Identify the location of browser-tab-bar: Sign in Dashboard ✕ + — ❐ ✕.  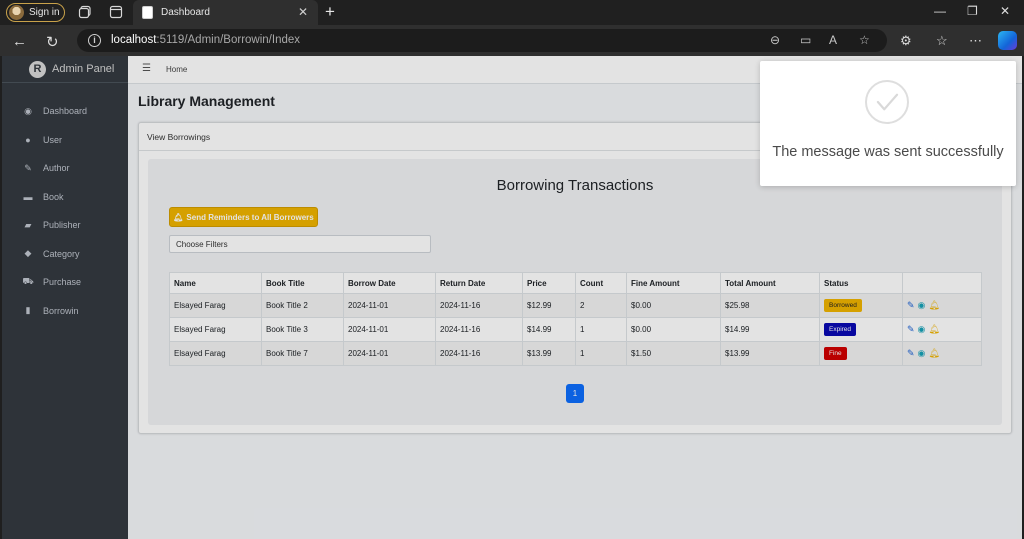
(512, 12).